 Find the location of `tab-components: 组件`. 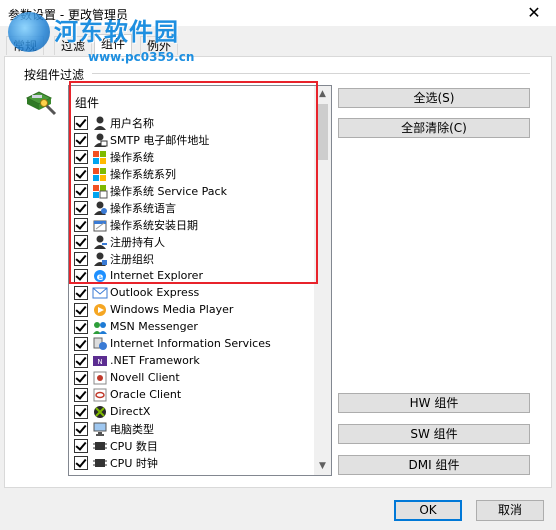

tab-components: 组件 is located at coordinates (113, 45).